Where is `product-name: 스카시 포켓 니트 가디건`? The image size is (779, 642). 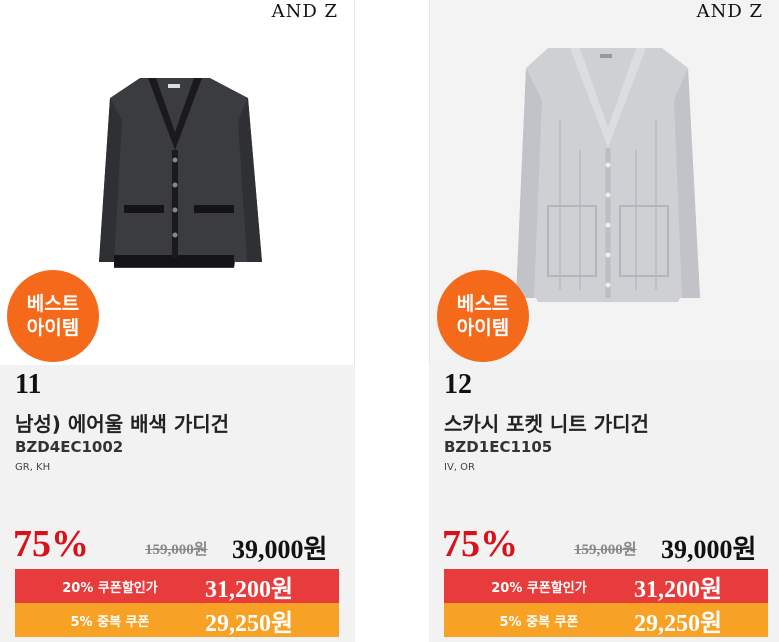 product-name: 스카시 포켓 니트 가디건 is located at coordinates (546, 422).